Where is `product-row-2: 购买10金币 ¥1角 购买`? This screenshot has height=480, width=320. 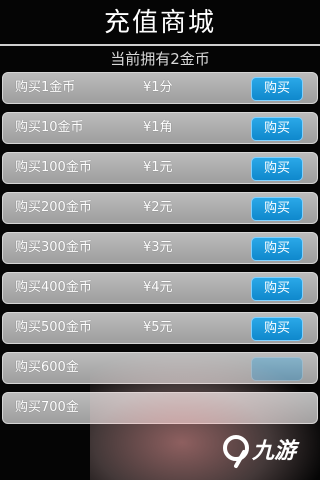 product-row-2: 购买10金币 ¥1角 购买 is located at coordinates (160, 128).